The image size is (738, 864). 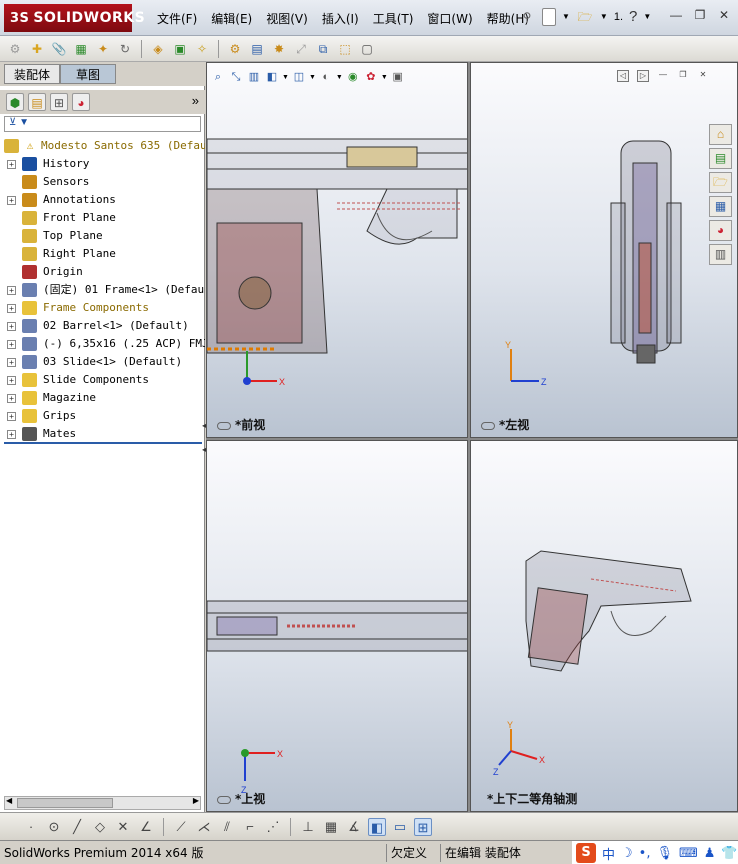 What do you see at coordinates (102, 146) in the screenshot?
I see `tree-root: ⚠ Modesto Santos 635 (Defaul` at bounding box center [102, 146].